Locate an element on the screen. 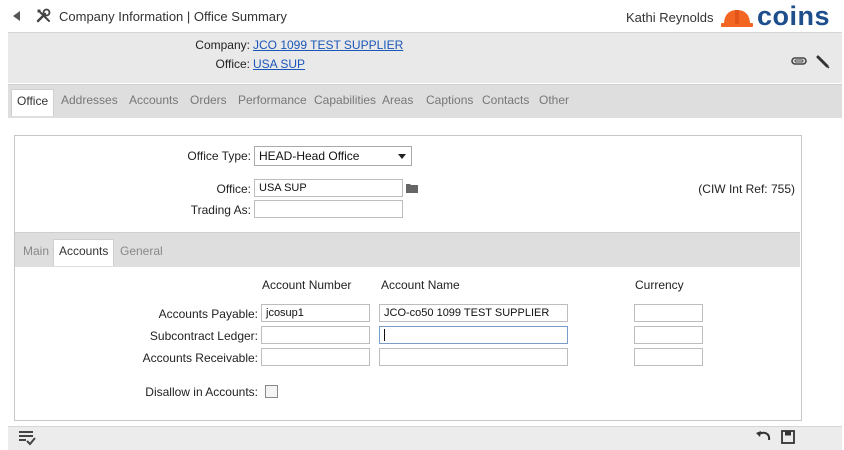  office-type-select: HEAD-Head Office is located at coordinates (333, 156).